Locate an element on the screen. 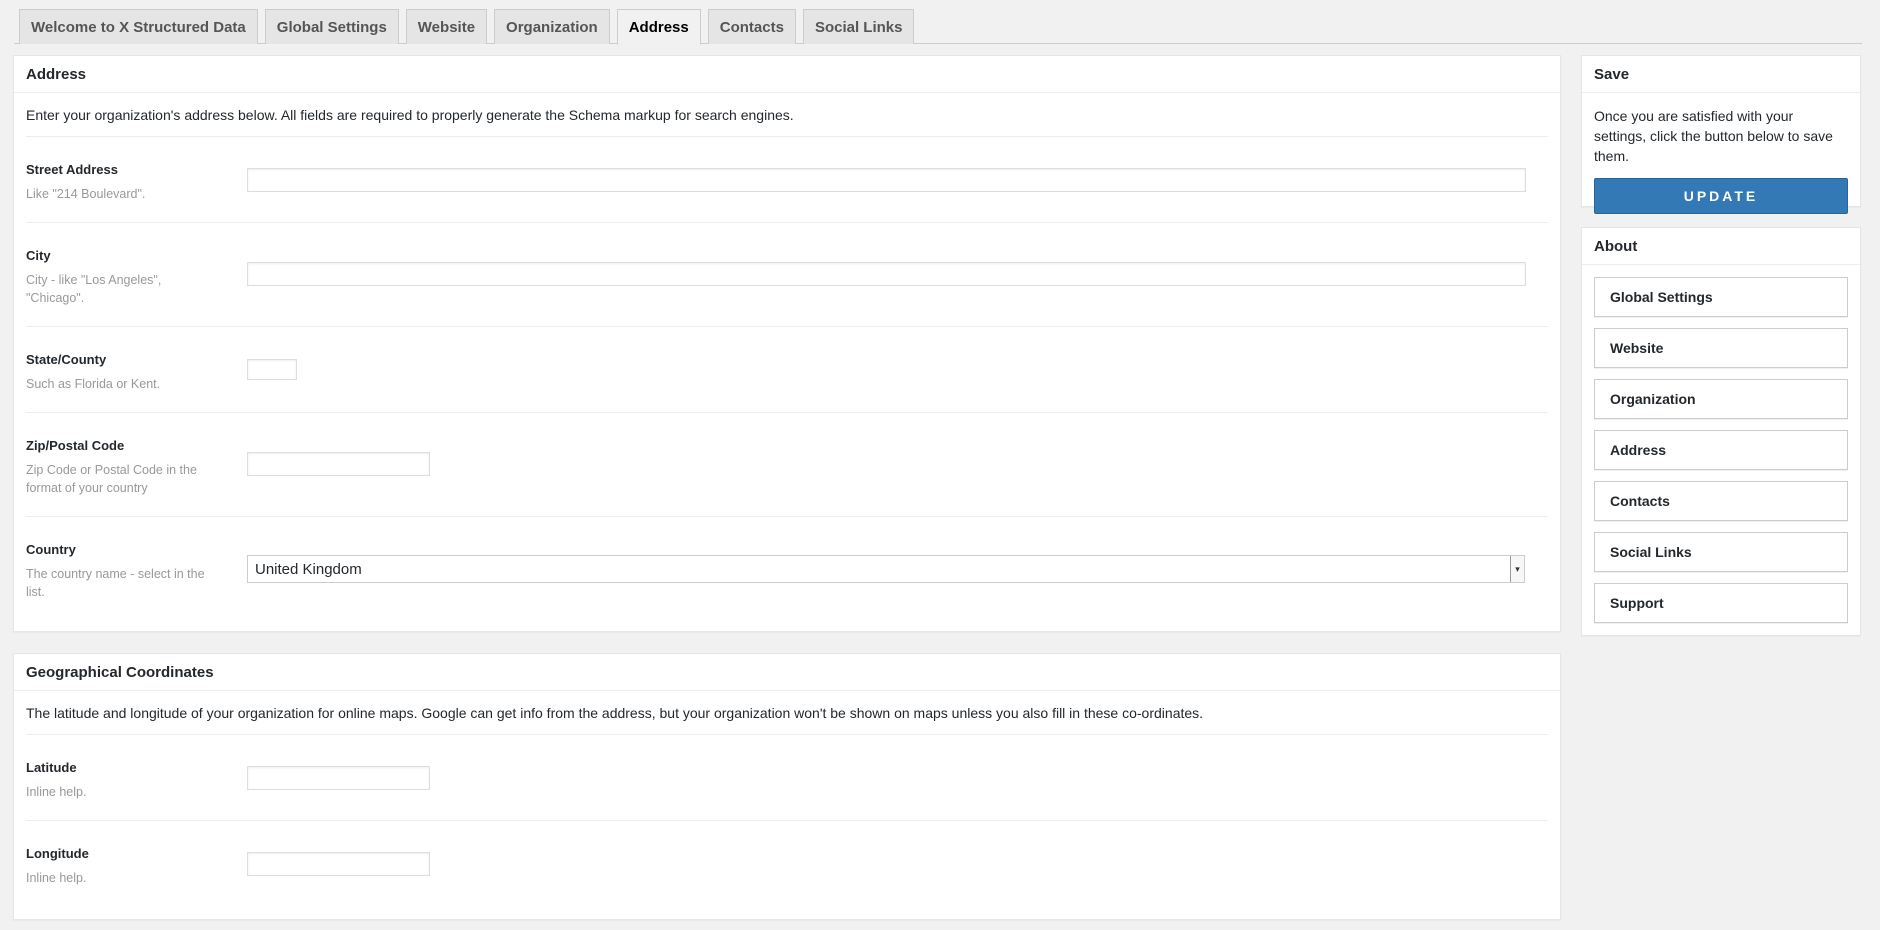 The image size is (1880, 930). state-input is located at coordinates (272, 369).